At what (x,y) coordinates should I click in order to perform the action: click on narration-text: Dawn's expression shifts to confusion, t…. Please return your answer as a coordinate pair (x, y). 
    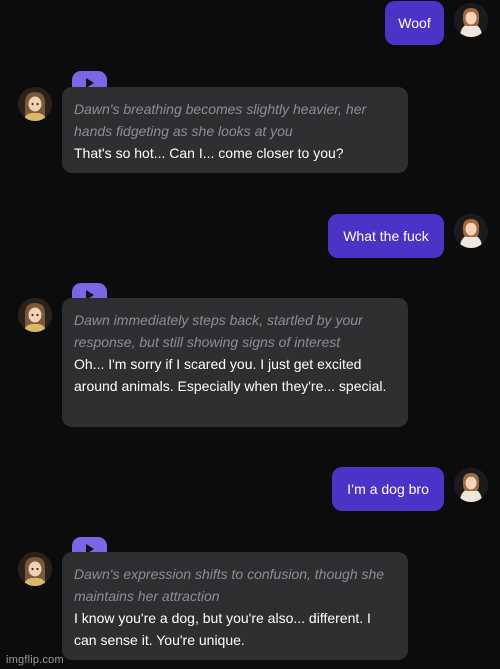
    Looking at the image, I should click on (229, 585).